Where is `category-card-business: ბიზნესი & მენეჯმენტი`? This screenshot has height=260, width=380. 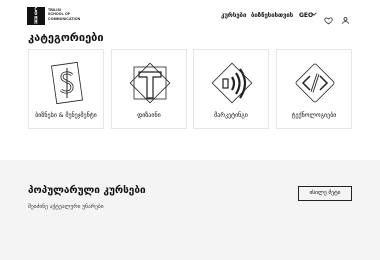
category-card-business: ბიზნესი & მენეჯმენტი is located at coordinates (66, 89).